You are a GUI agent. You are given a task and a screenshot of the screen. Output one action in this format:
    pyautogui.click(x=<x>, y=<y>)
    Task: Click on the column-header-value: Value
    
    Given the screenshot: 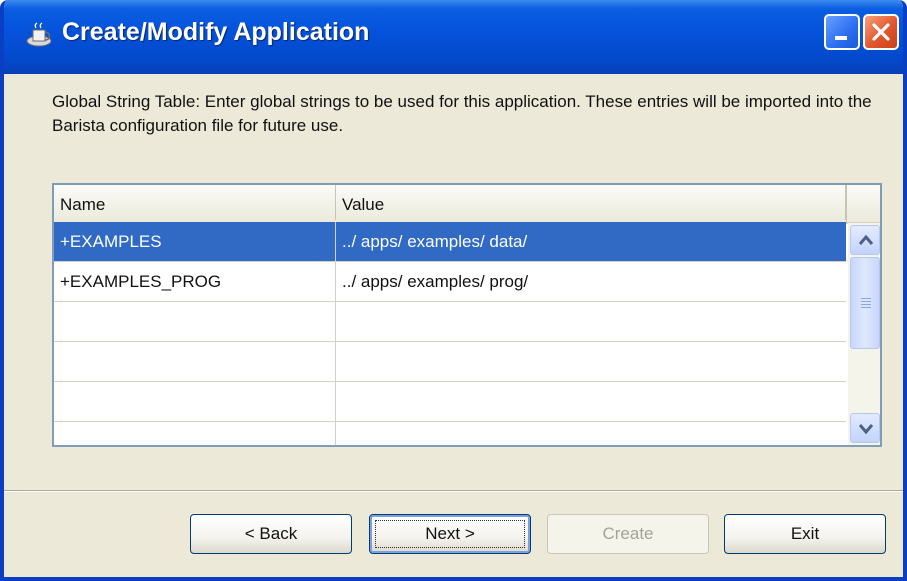 What is the action you would take?
    pyautogui.click(x=591, y=202)
    